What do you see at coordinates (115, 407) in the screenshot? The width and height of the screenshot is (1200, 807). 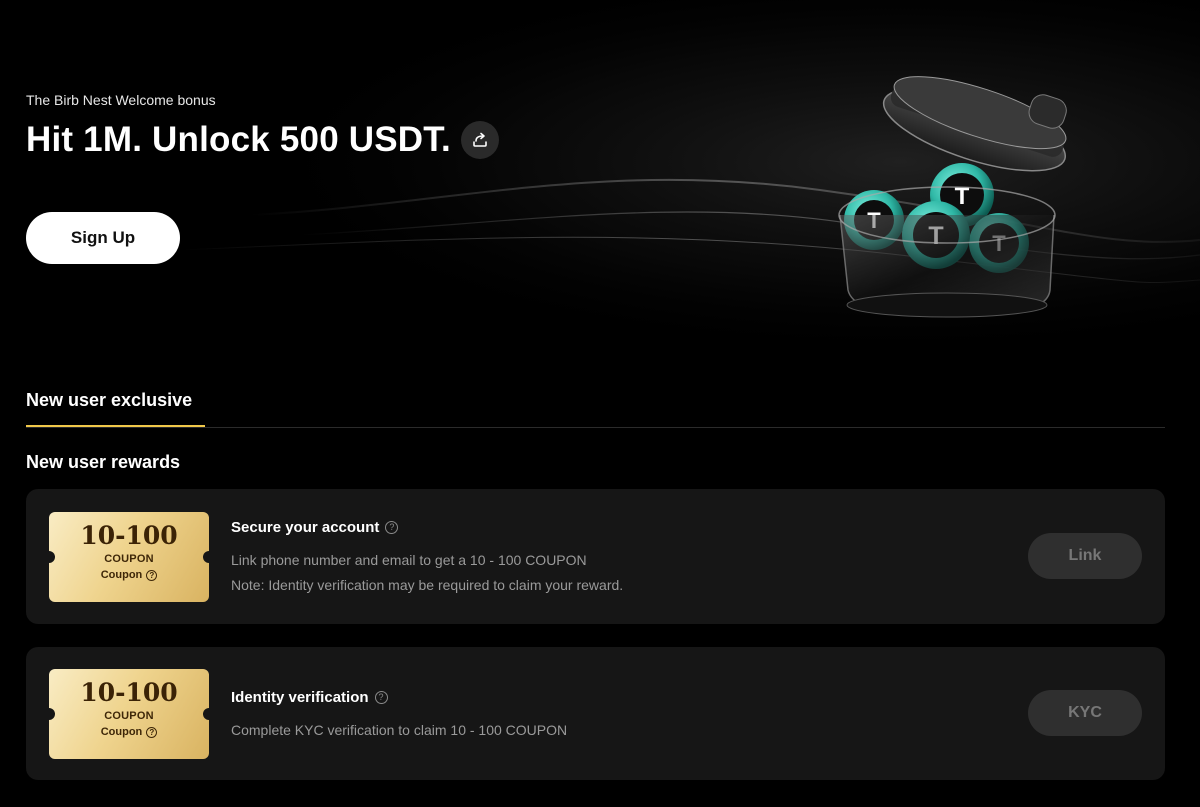 I see `tab-new-user-exclusive: New user exclusive` at bounding box center [115, 407].